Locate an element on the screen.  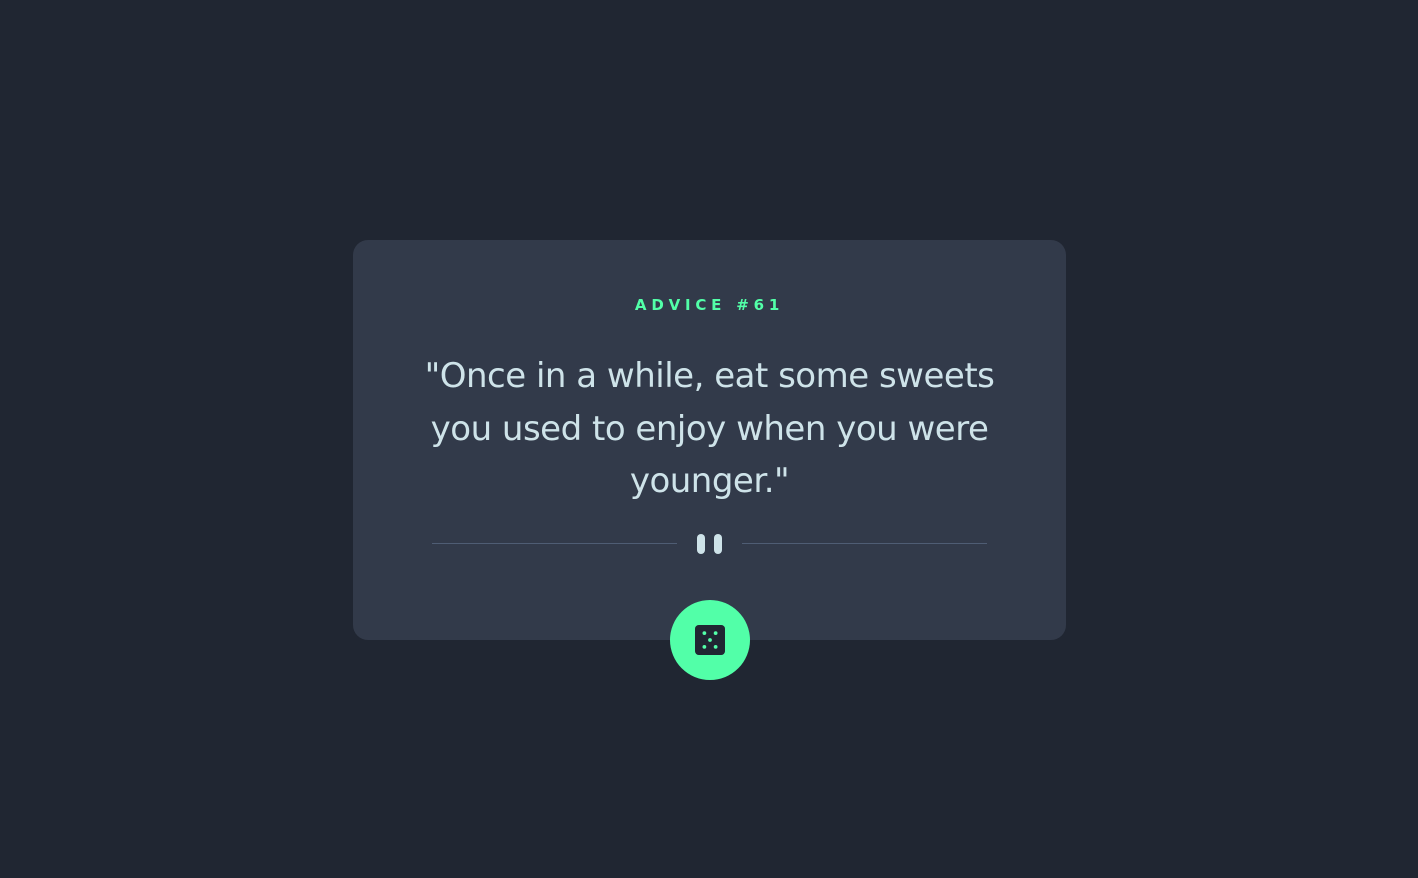
new-advice-button is located at coordinates (710, 640).